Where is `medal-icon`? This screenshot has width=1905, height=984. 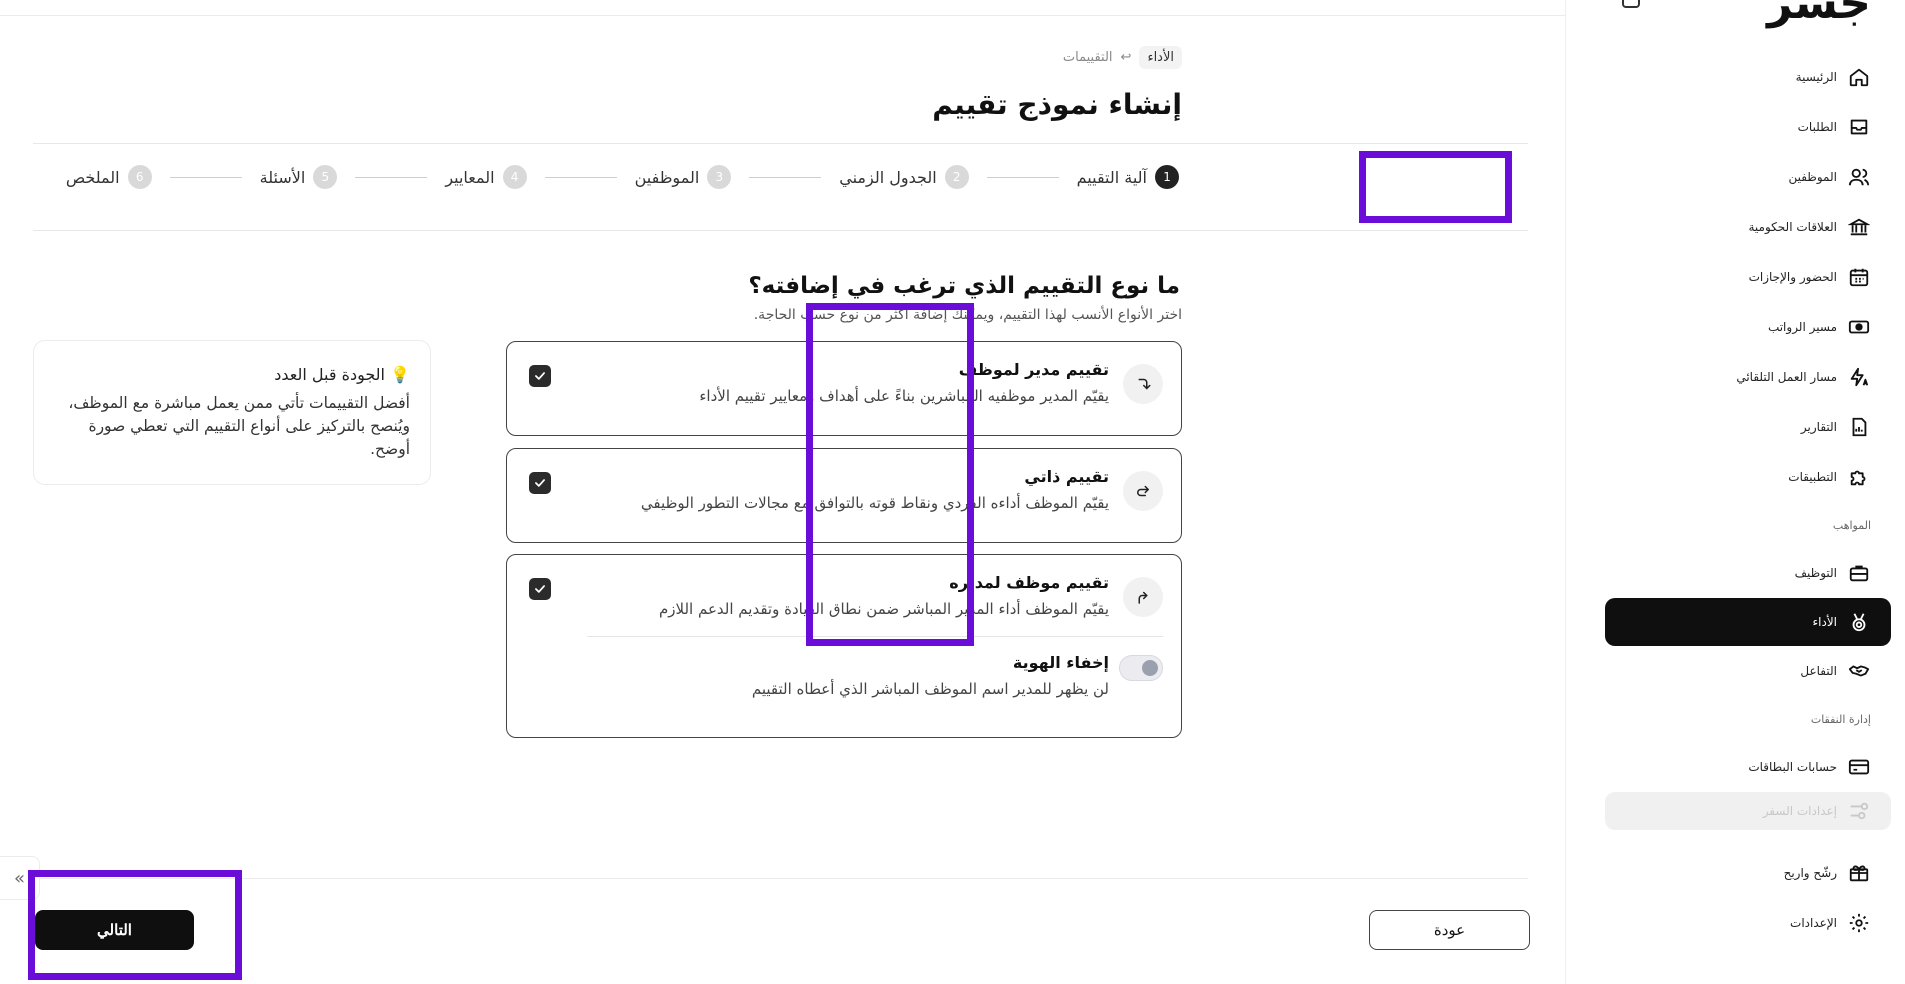
medal-icon is located at coordinates (1859, 622).